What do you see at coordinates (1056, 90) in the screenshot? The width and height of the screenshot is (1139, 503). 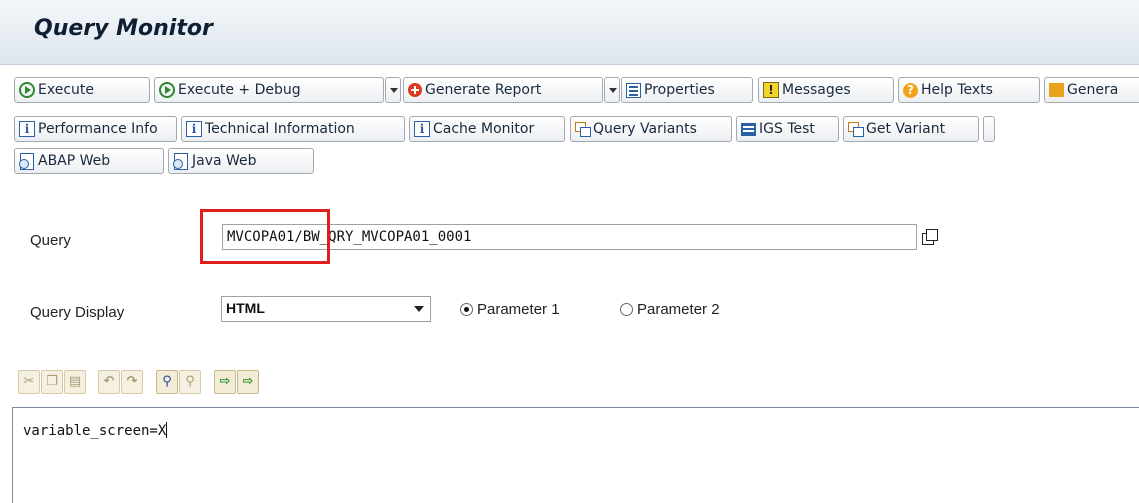 I see `generate-icon` at bounding box center [1056, 90].